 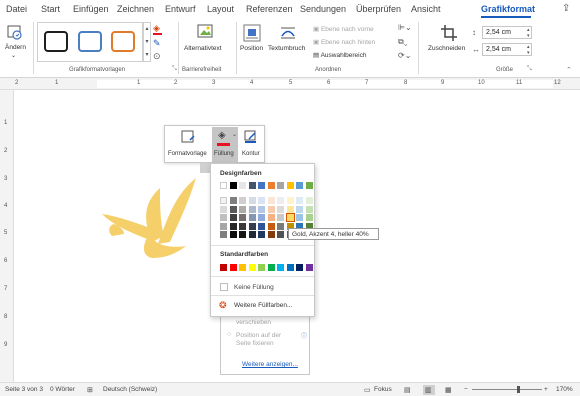 I want to click on tab-ansicht: Ansicht, so click(x=426, y=9).